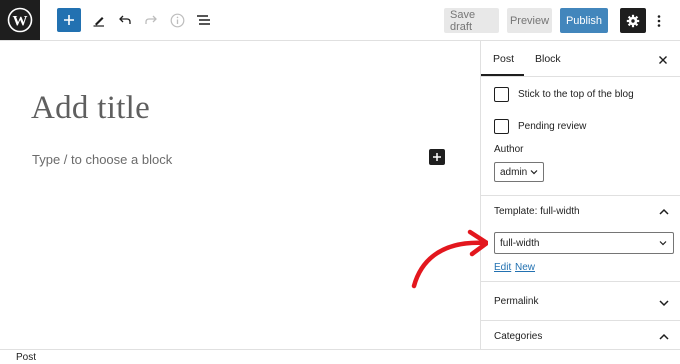 The image size is (680, 364). I want to click on block-appender: Type / to choose a block, so click(102, 159).